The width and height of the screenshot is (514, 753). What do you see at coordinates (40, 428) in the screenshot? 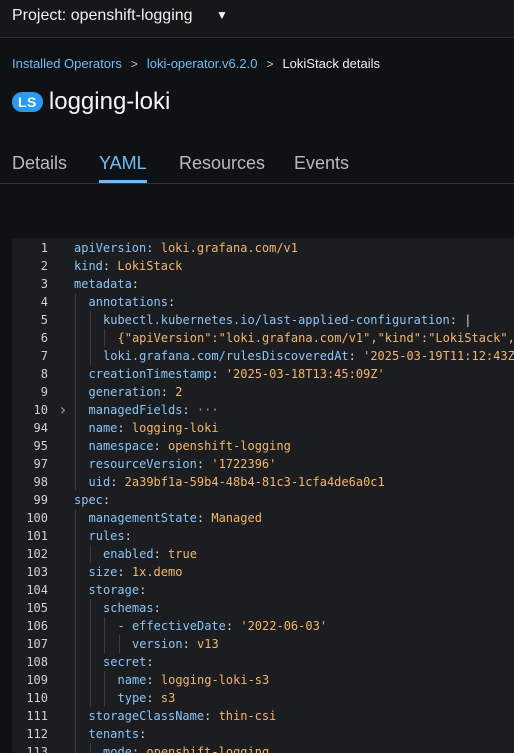
I see `line-number: 94` at bounding box center [40, 428].